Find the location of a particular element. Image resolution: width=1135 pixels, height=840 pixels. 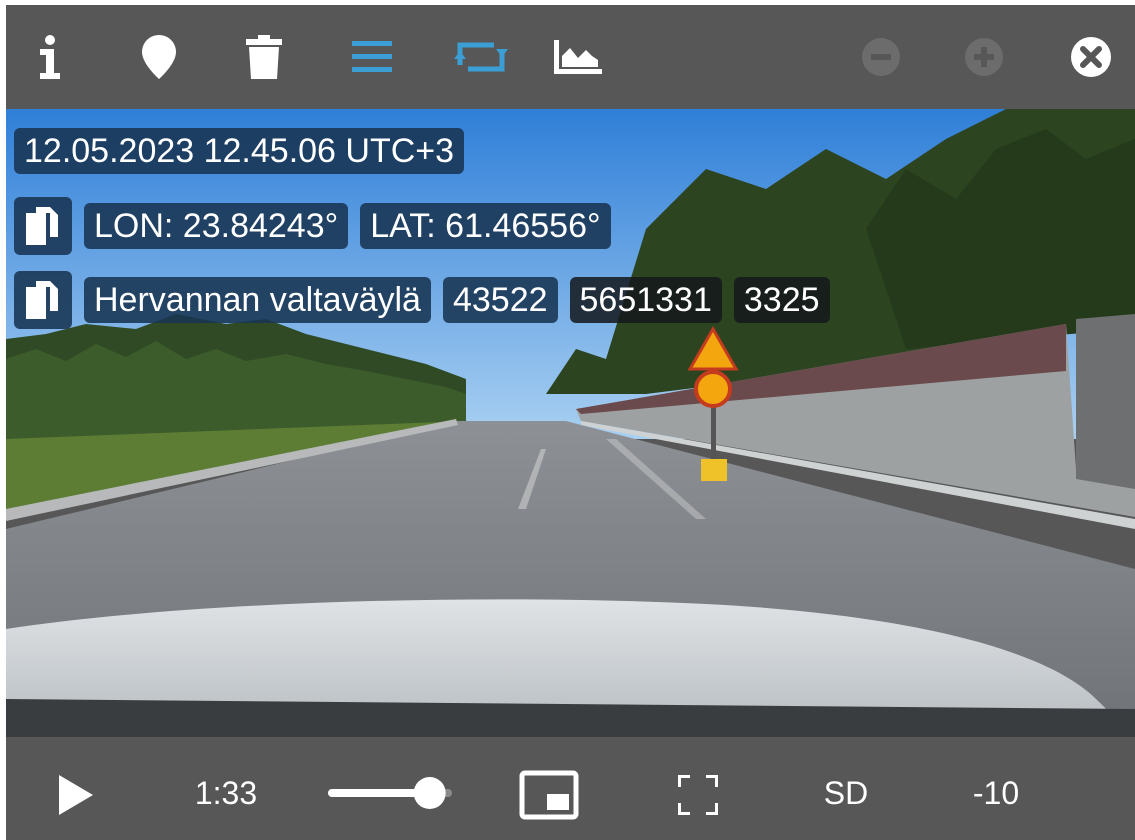

copy-coordinates-button is located at coordinates (43, 226).